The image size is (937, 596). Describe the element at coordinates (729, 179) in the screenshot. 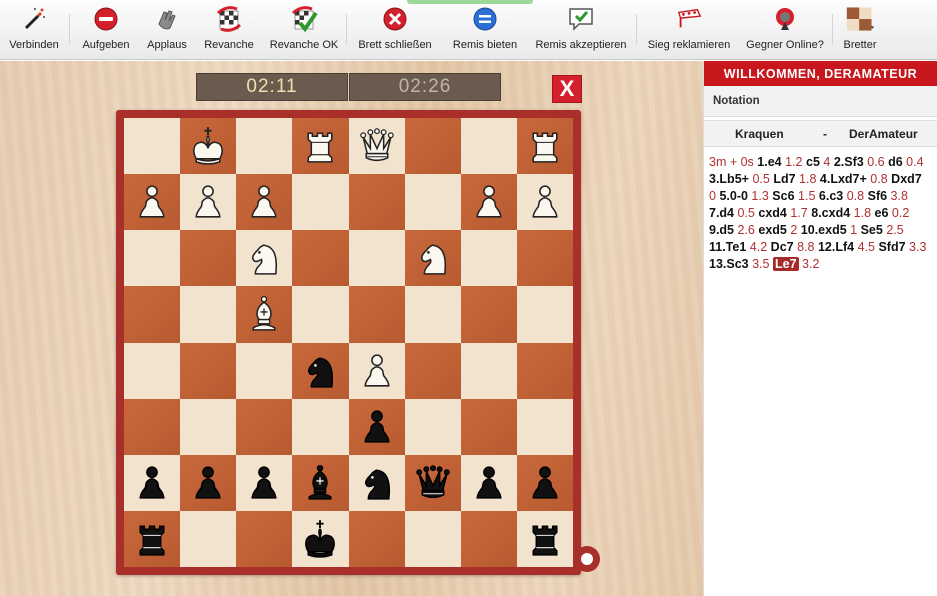

I see `move: 3.Lb5+` at that location.